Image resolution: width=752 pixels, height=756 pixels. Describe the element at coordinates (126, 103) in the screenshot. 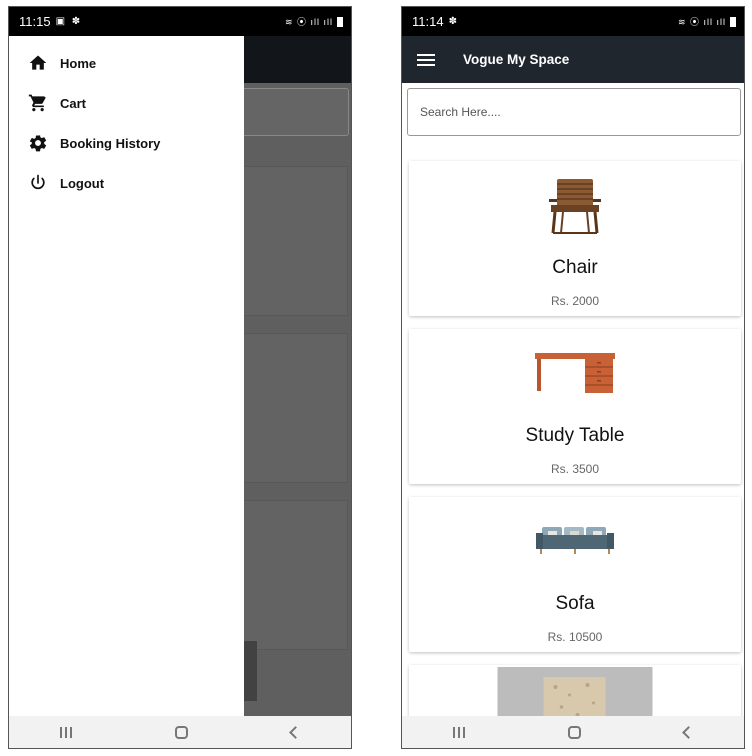

I see `drawer-item-cart: Cart` at that location.